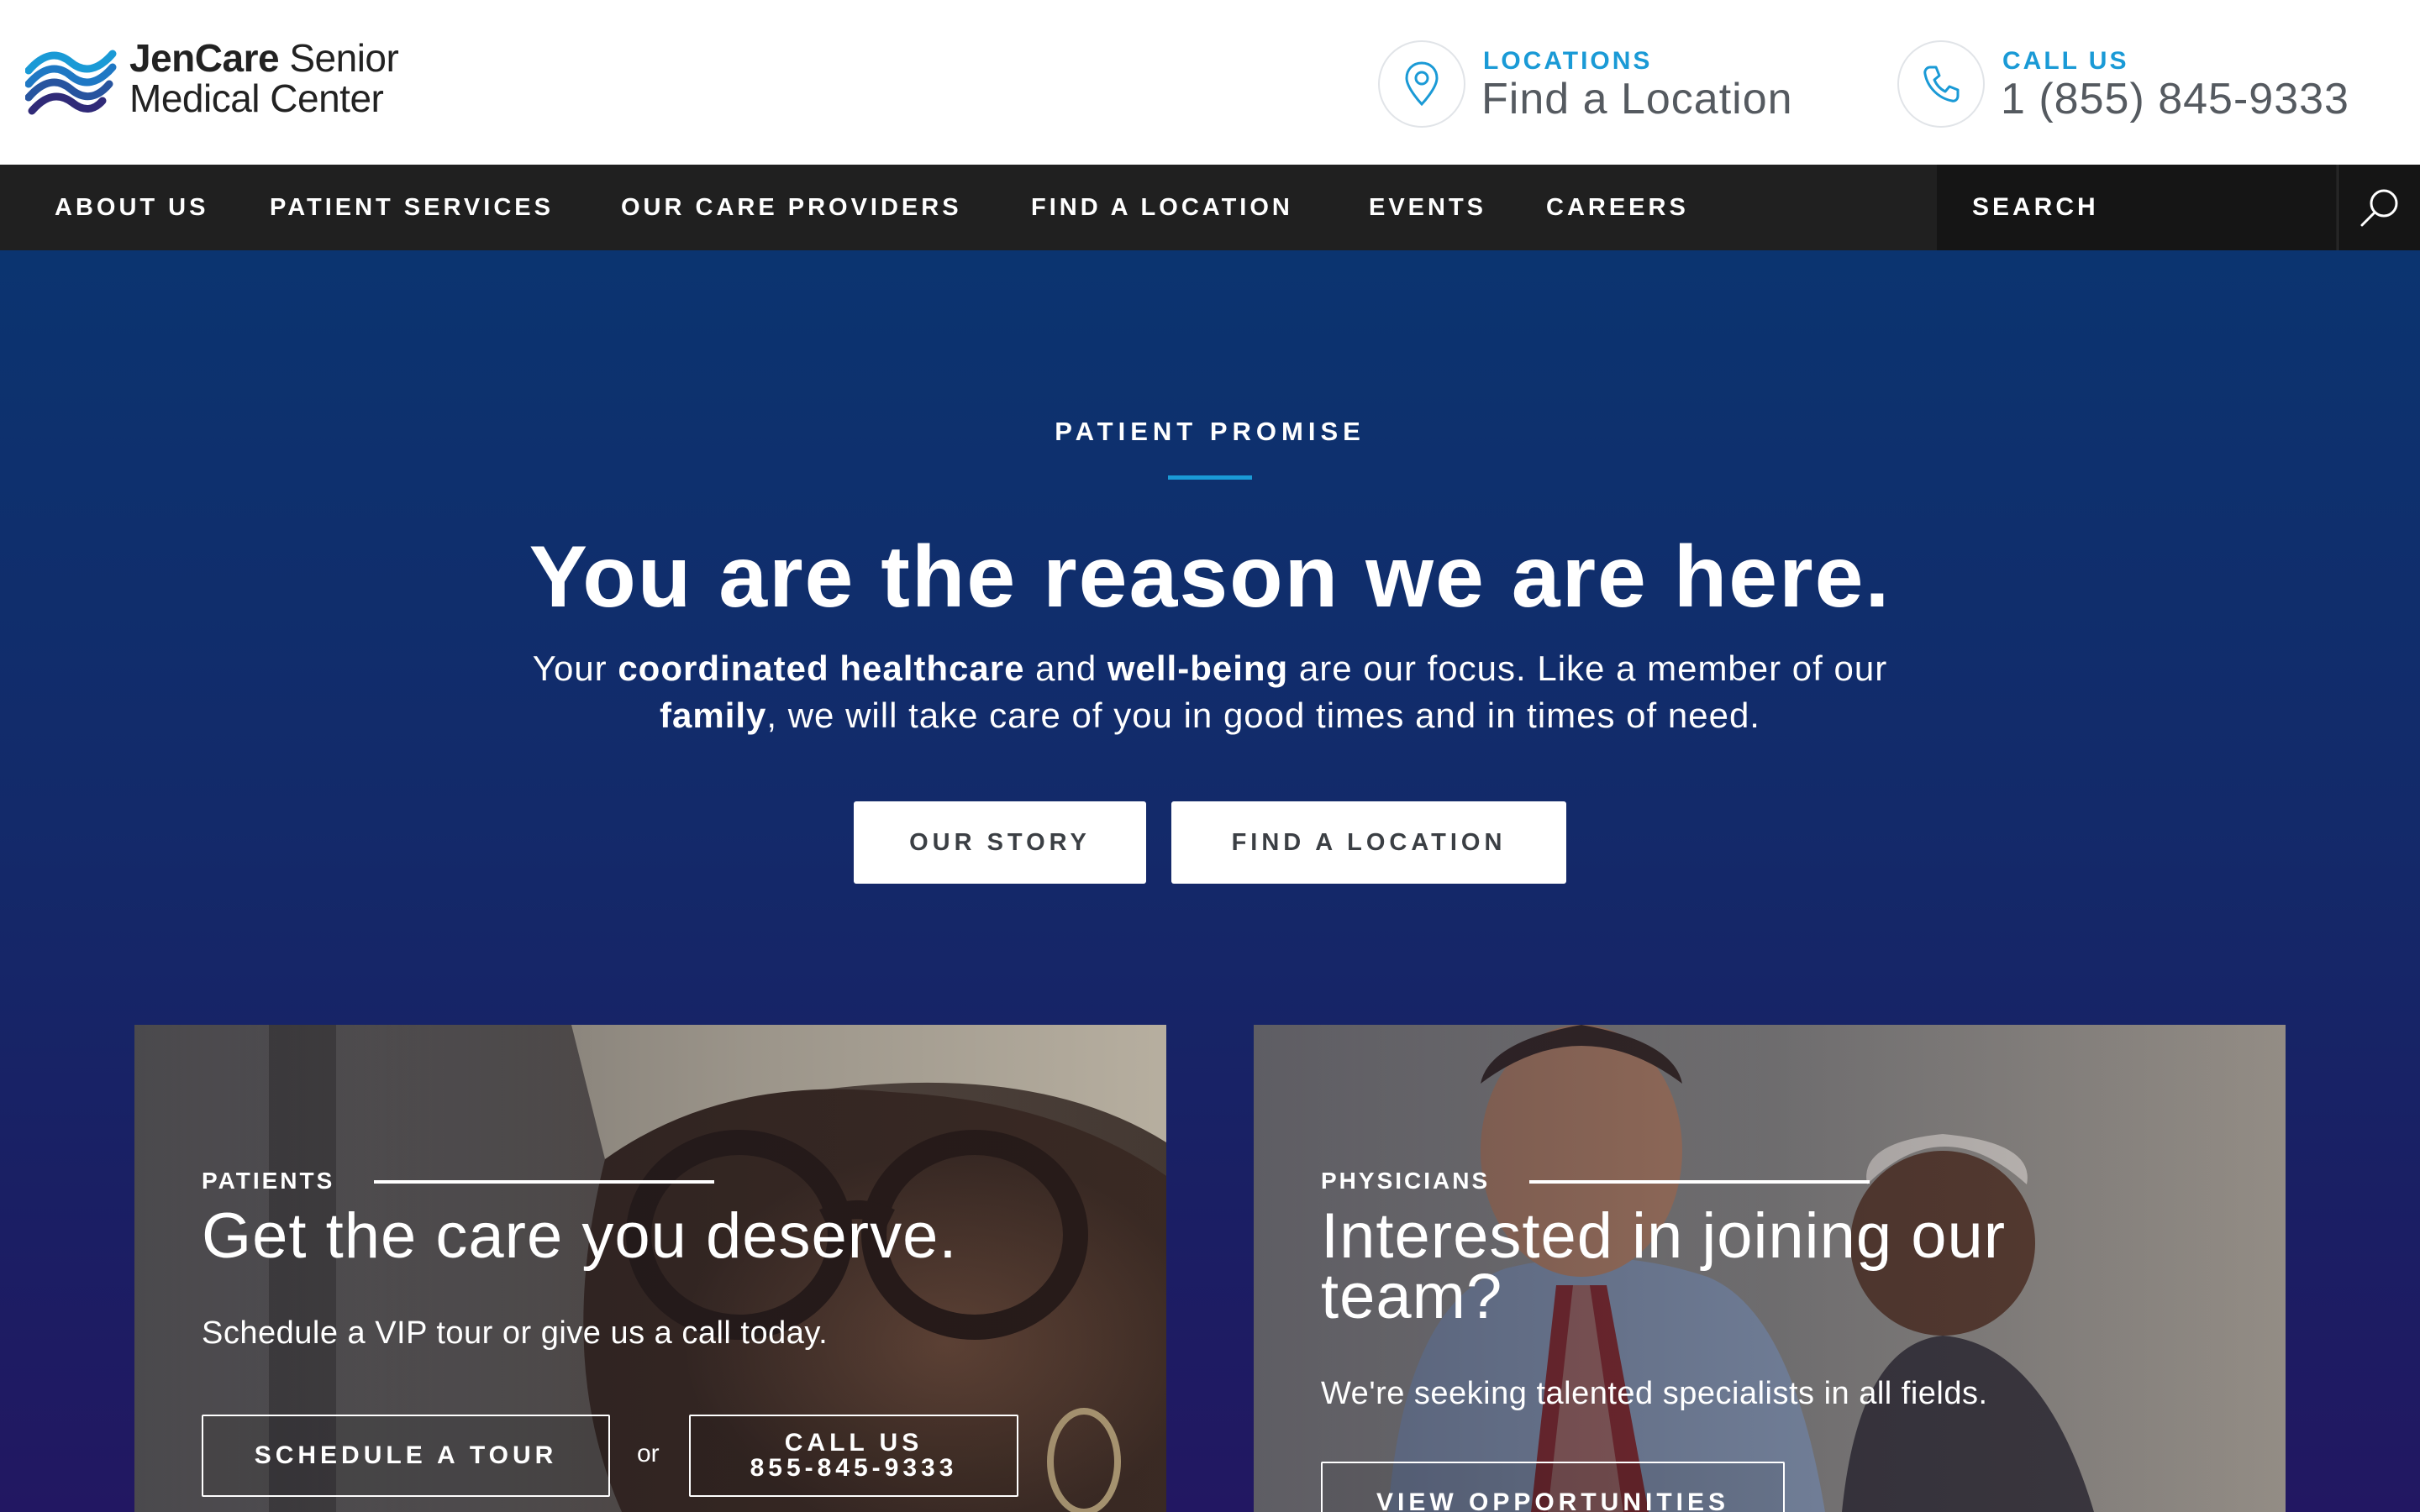 This screenshot has height=1512, width=2420. What do you see at coordinates (580, 1236) in the screenshot?
I see `patients-title: Get the care you deserve.` at bounding box center [580, 1236].